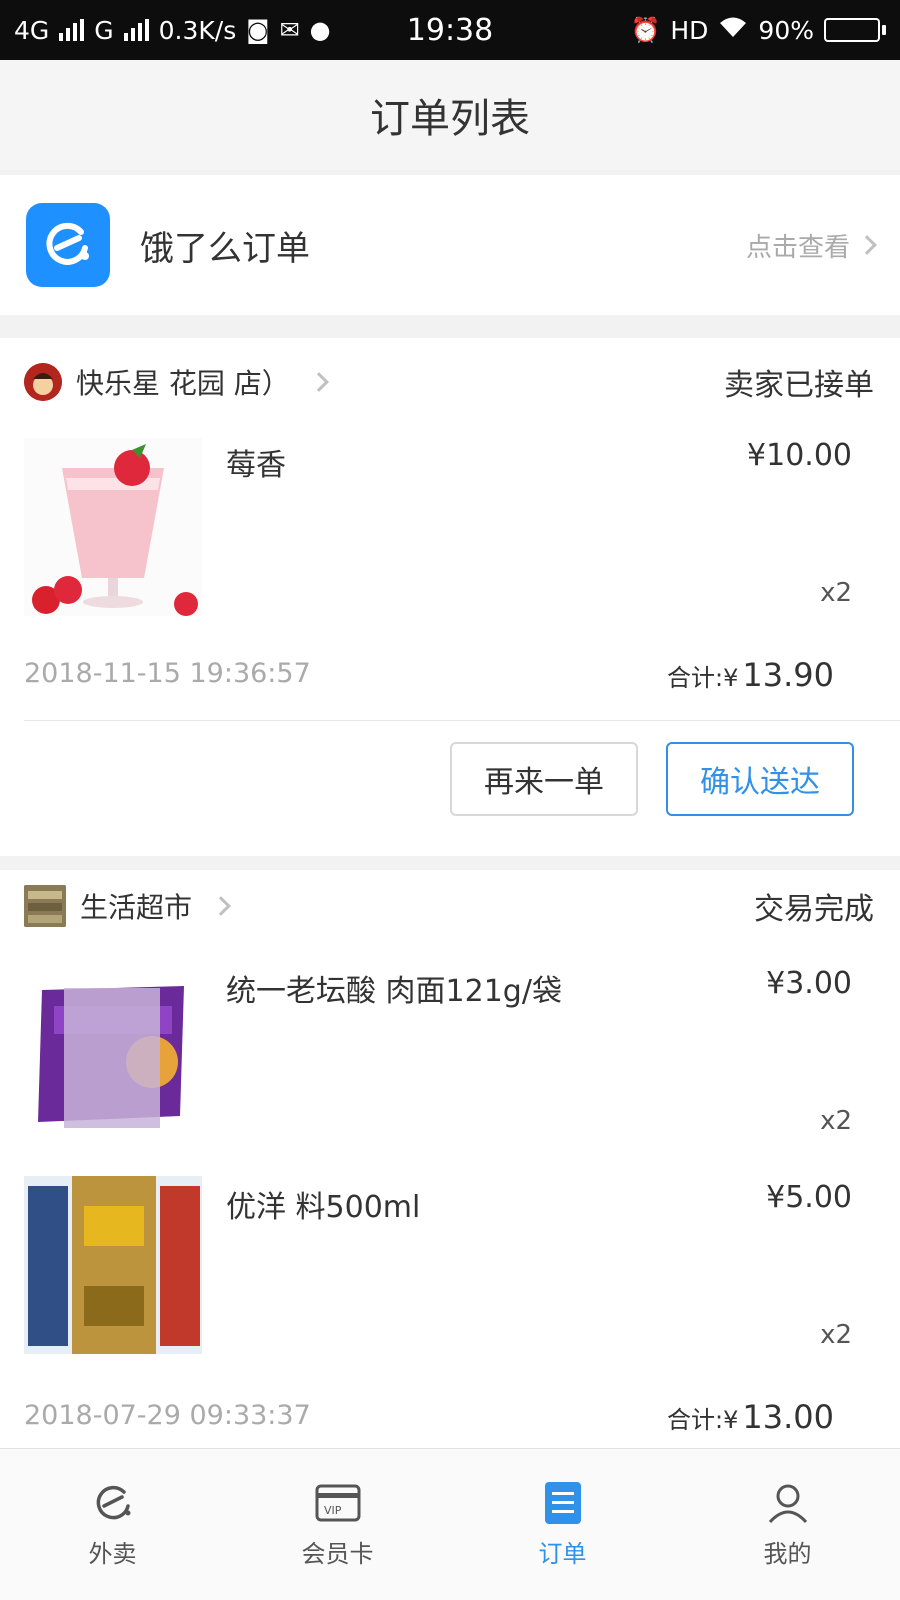 This screenshot has width=900, height=1600. I want to click on total-value: 13.90, so click(788, 675).